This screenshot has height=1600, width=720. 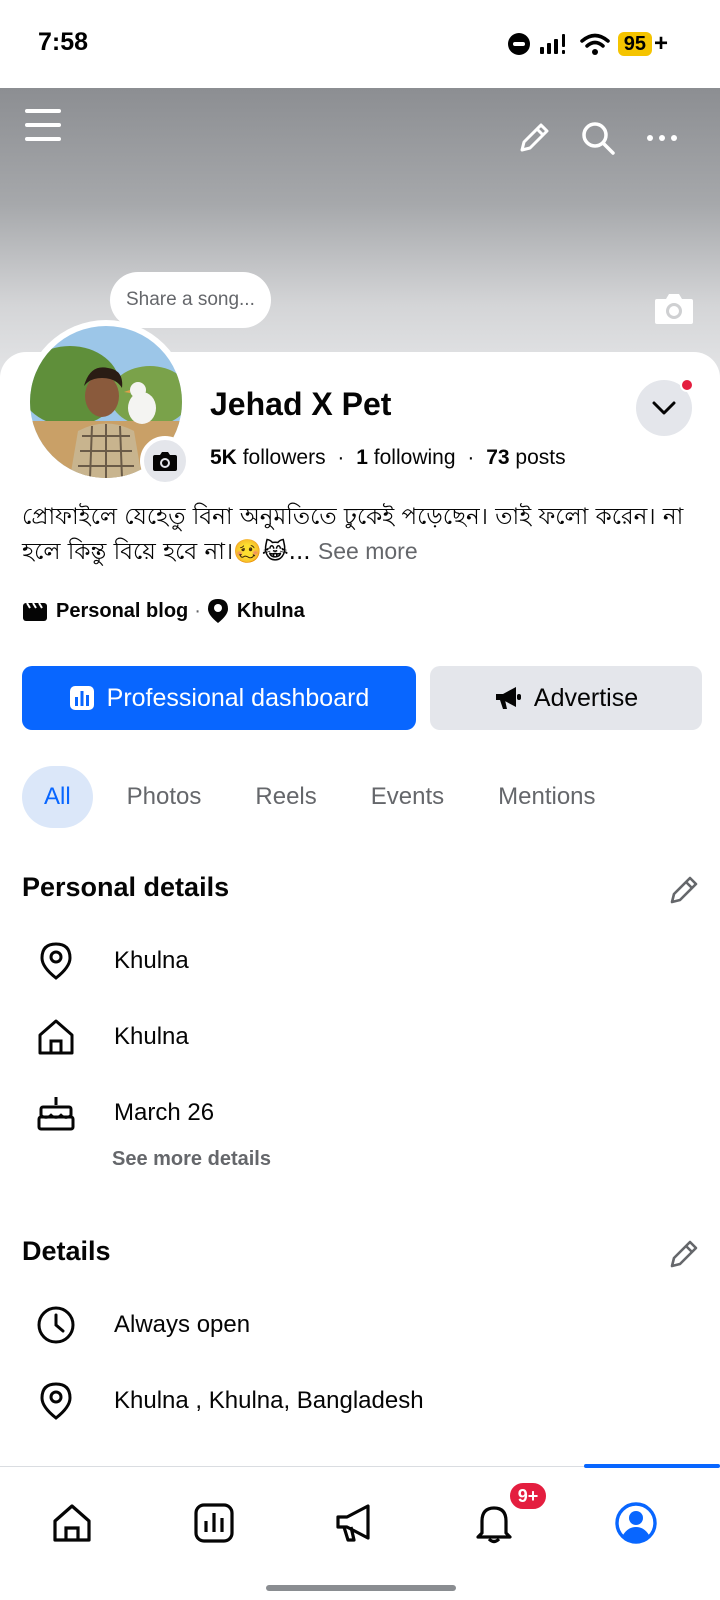 I want to click on profile-category: Personal blog, so click(x=122, y=610).